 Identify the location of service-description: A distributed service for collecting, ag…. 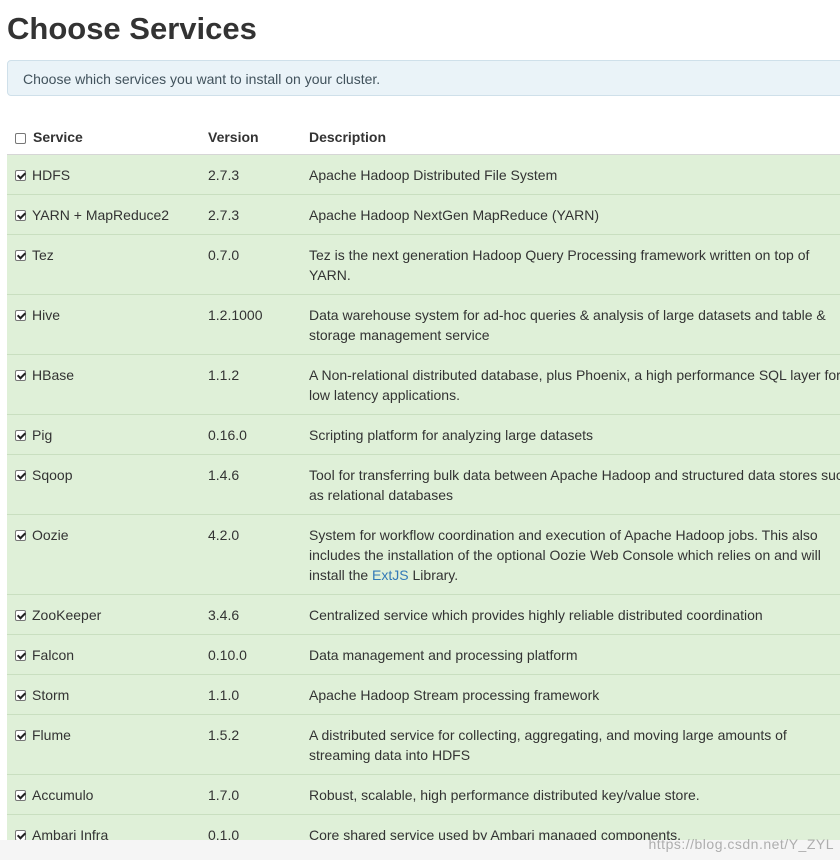
(570, 744).